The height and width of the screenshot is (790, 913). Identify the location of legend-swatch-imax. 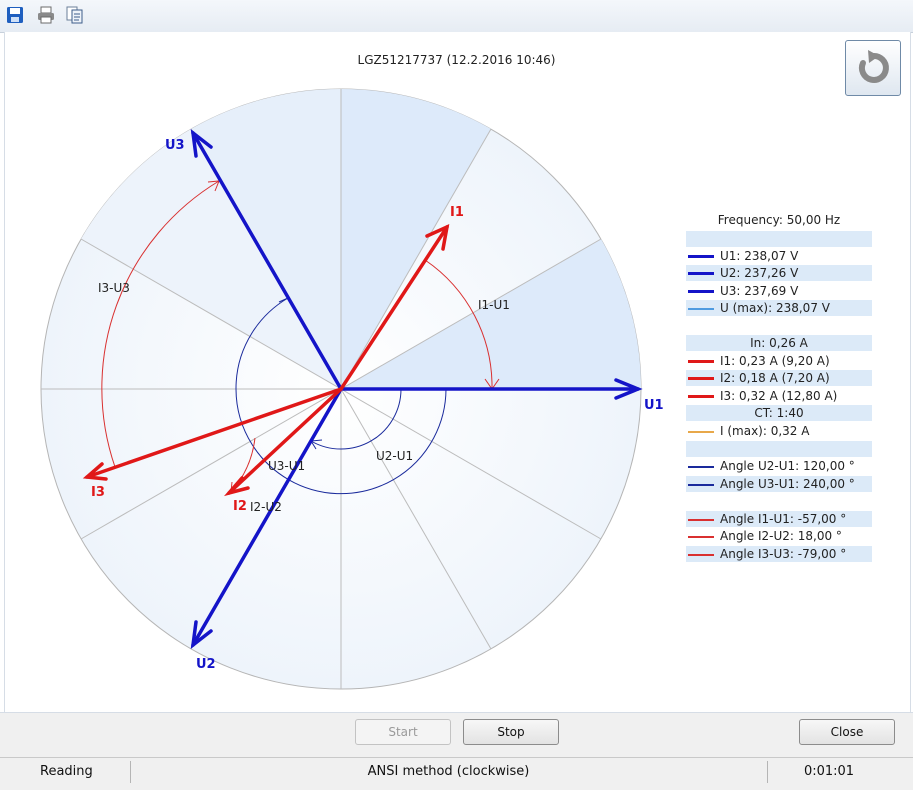
(701, 432).